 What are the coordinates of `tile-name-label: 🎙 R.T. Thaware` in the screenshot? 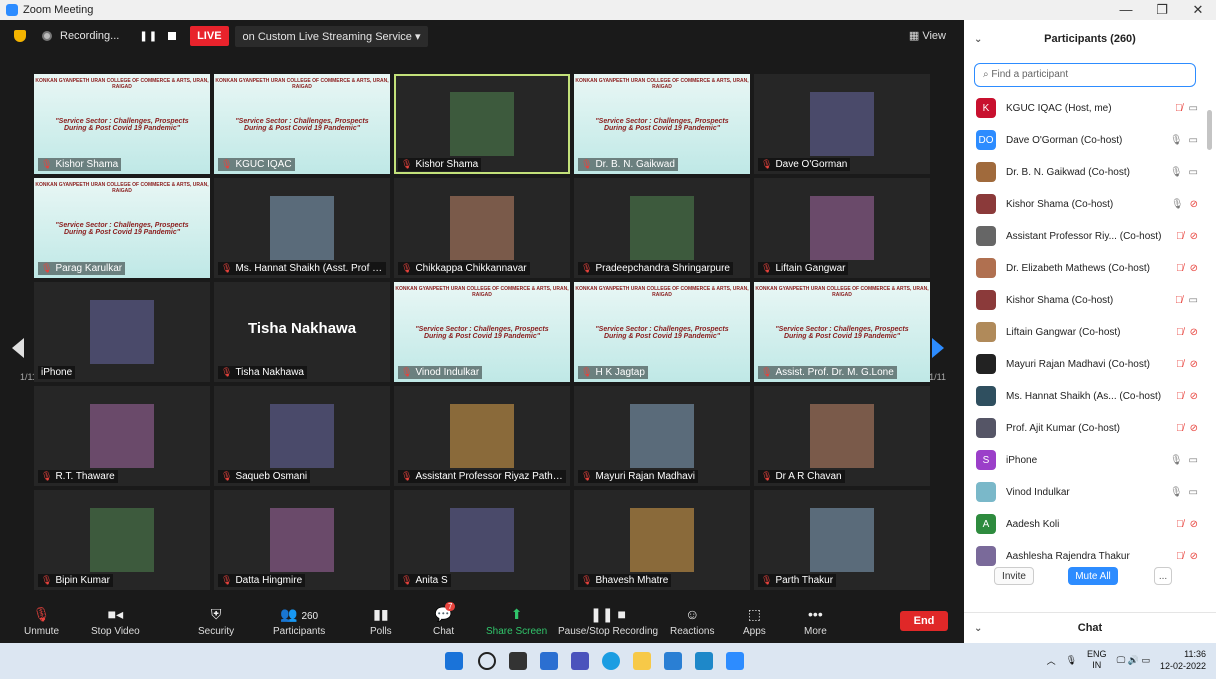 It's located at (78, 476).